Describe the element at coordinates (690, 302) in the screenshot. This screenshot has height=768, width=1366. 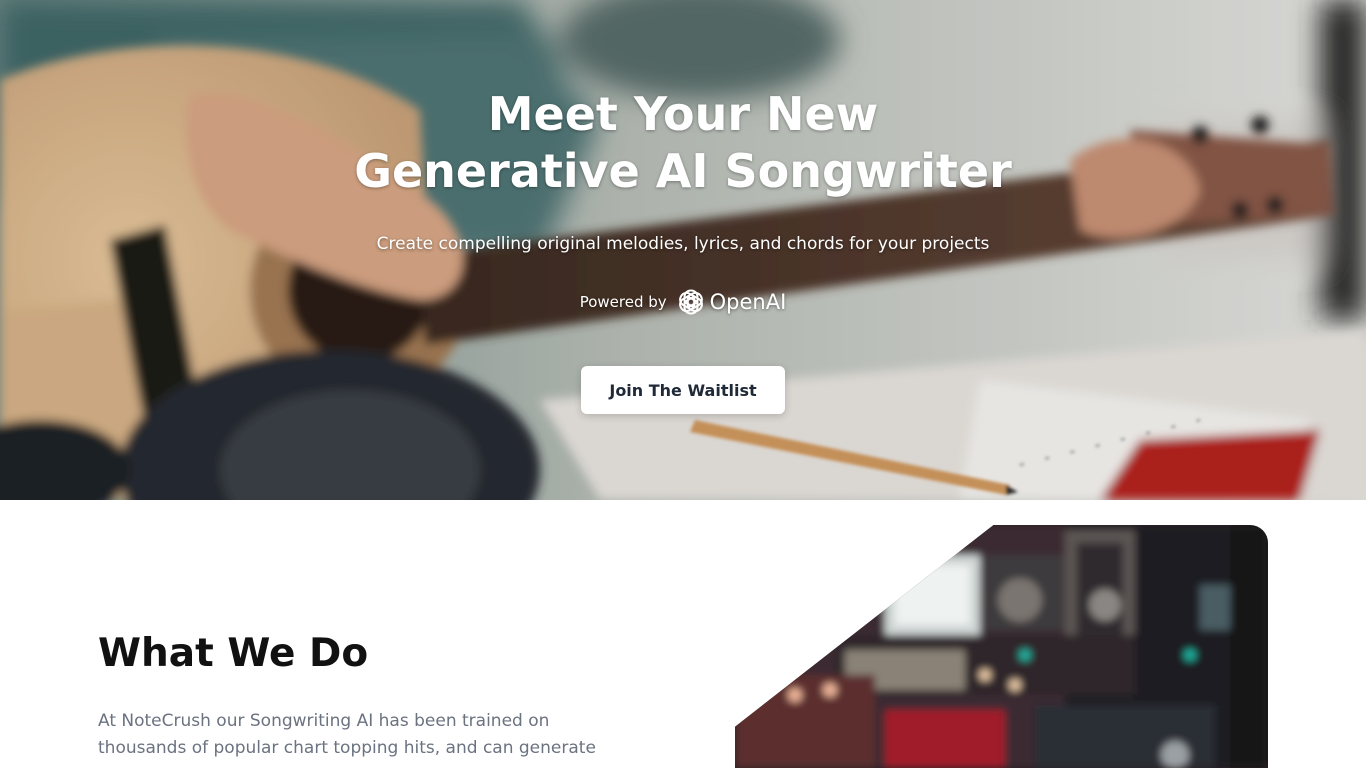
I see `openai-logo-icon` at that location.